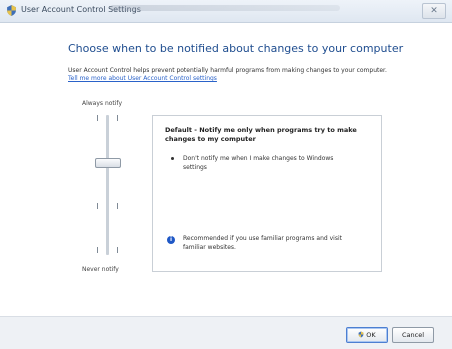 The width and height of the screenshot is (452, 349). I want to click on button-bar: OK Cancel, so click(226, 332).